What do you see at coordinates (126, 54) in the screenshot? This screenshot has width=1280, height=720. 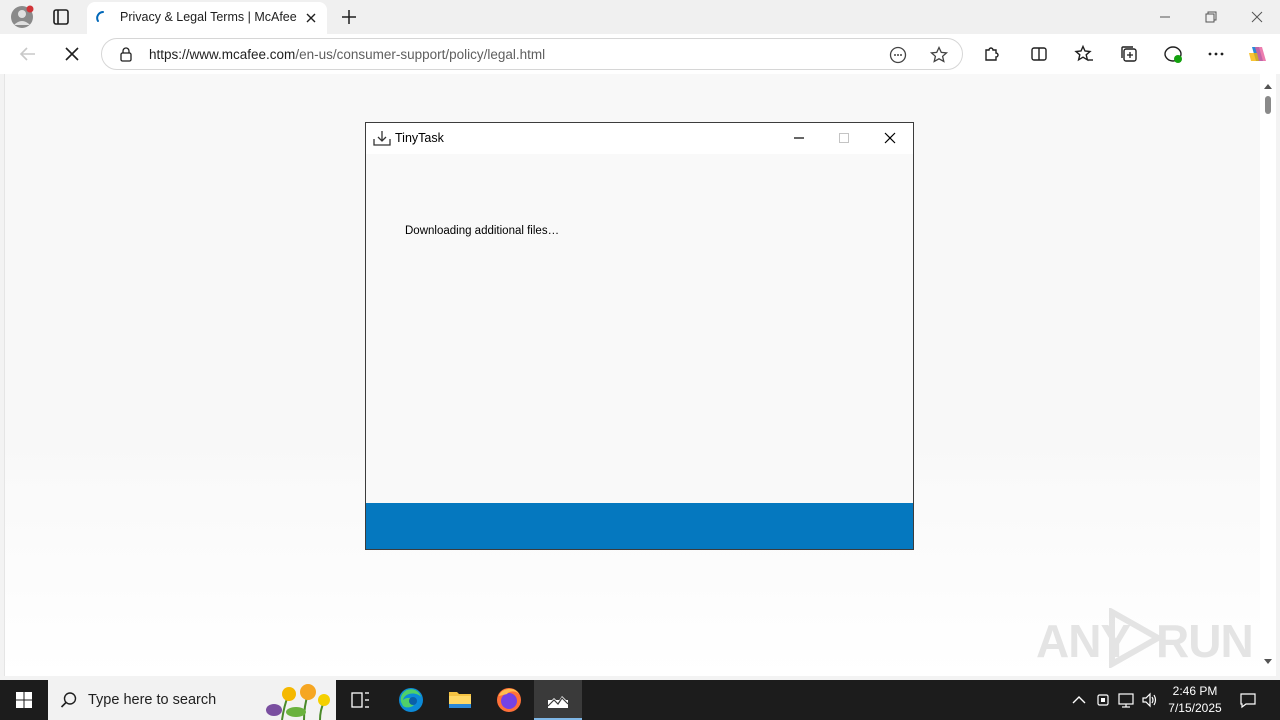 I see `lock-icon` at bounding box center [126, 54].